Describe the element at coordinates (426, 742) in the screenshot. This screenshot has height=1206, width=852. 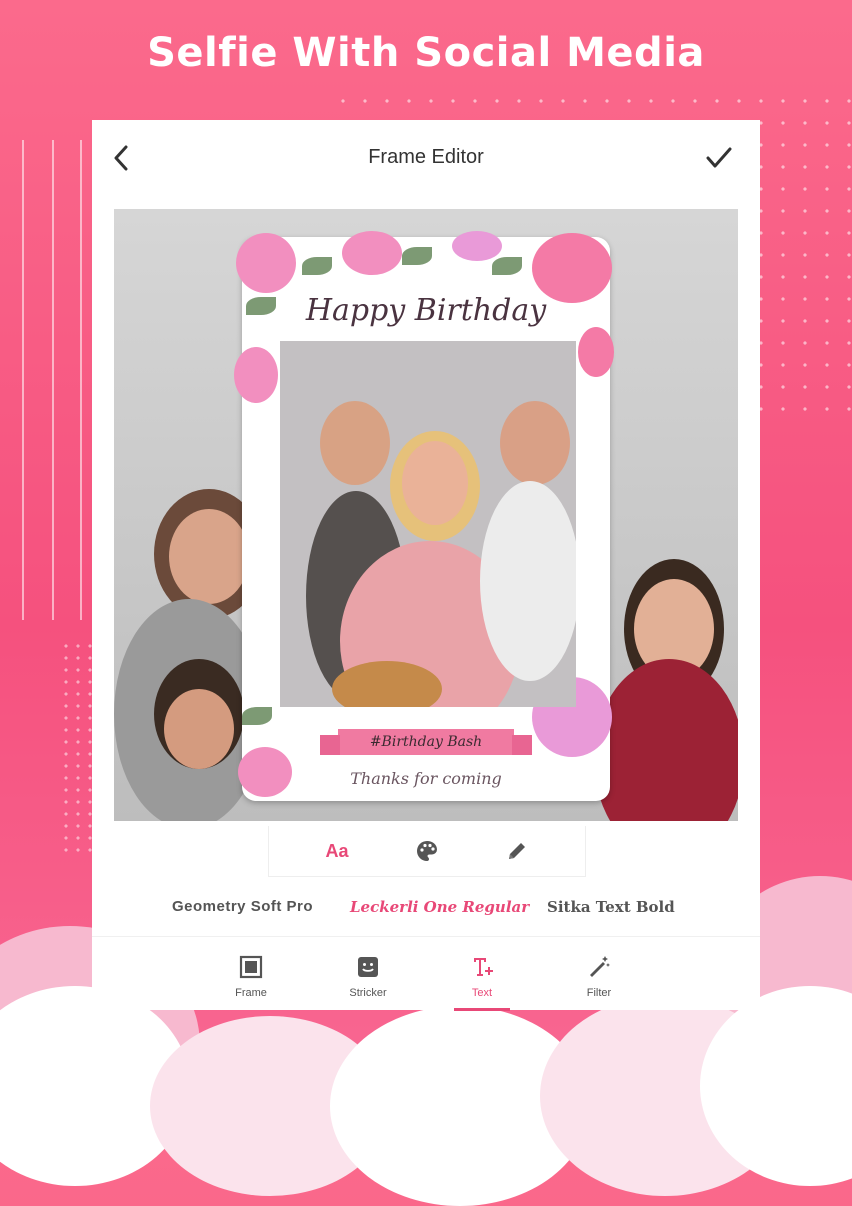
I see `ribbon-banner: #Birthday Bash` at that location.